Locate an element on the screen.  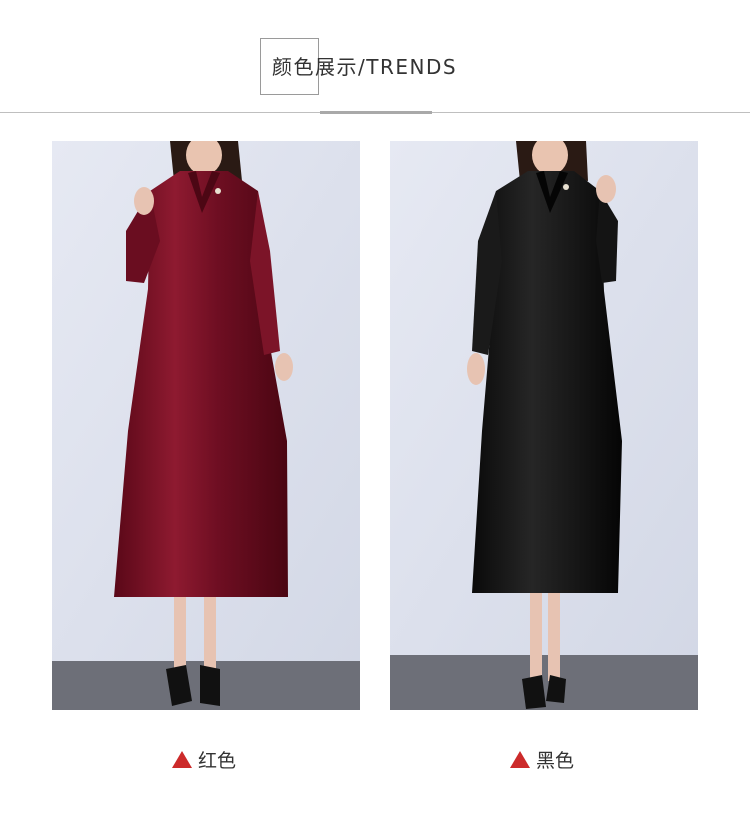
divider-accent is located at coordinates (376, 112).